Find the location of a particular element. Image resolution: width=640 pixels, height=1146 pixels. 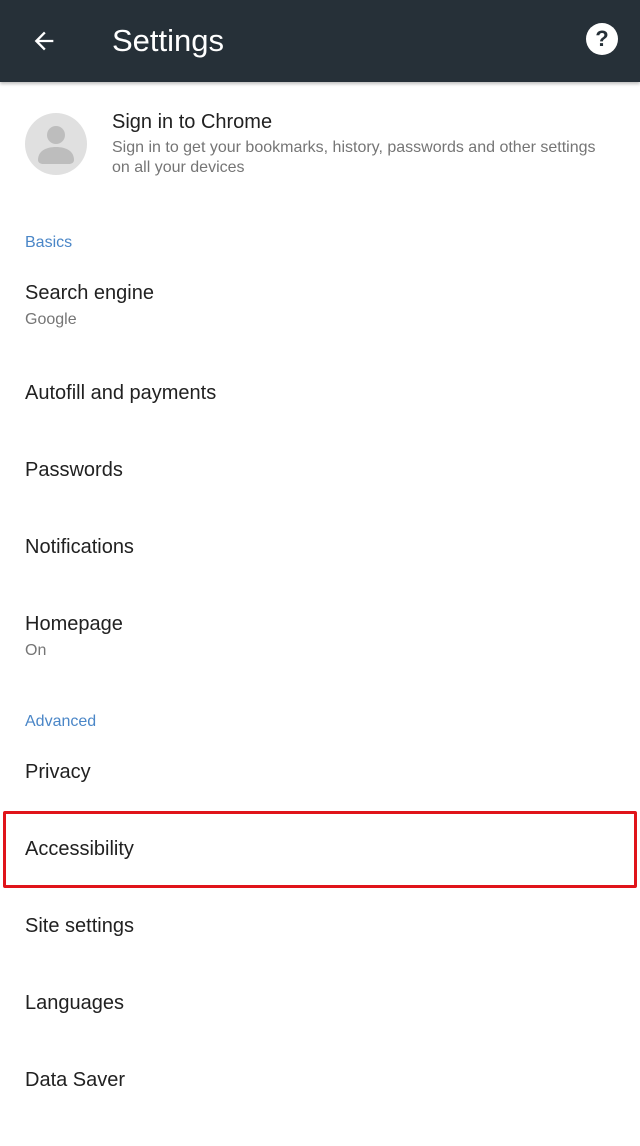

setting-accessibility: Accessibility is located at coordinates (320, 876).